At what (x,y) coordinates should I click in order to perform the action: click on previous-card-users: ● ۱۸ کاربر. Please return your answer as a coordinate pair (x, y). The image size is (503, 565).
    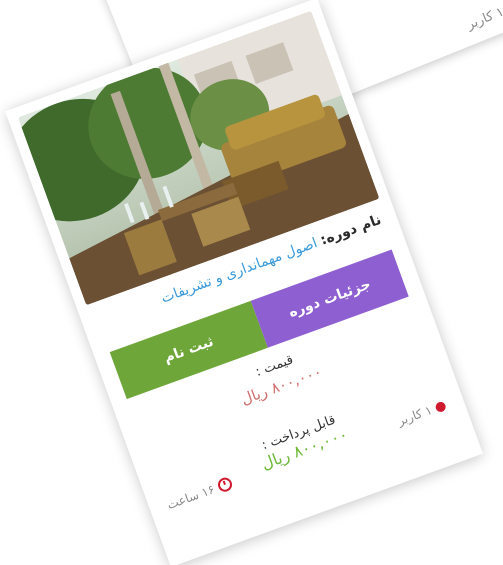
    Looking at the image, I should click on (484, 16).